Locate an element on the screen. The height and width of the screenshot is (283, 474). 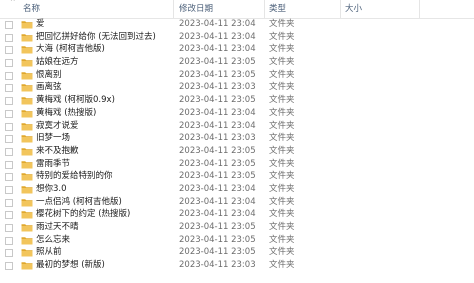
file-name: 黄梅戏 (柯柯版0.9x) is located at coordinates (104, 100).